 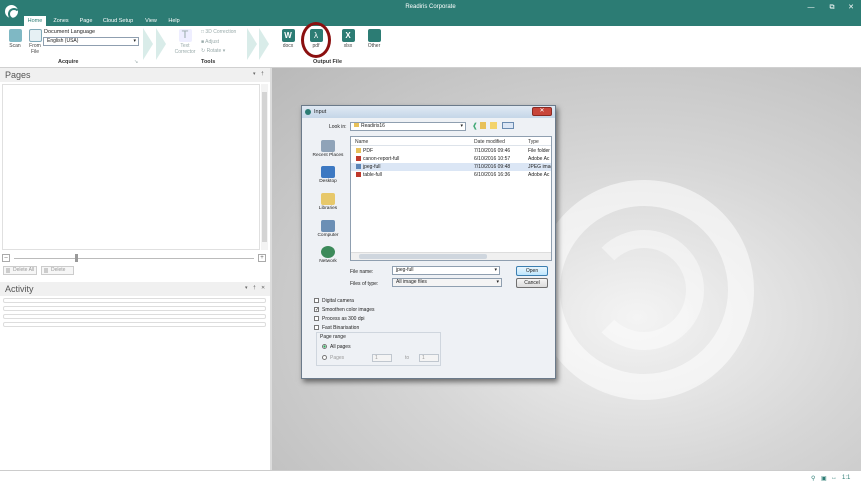 I want to click on activity-panel-title: Activity, so click(x=19, y=289).